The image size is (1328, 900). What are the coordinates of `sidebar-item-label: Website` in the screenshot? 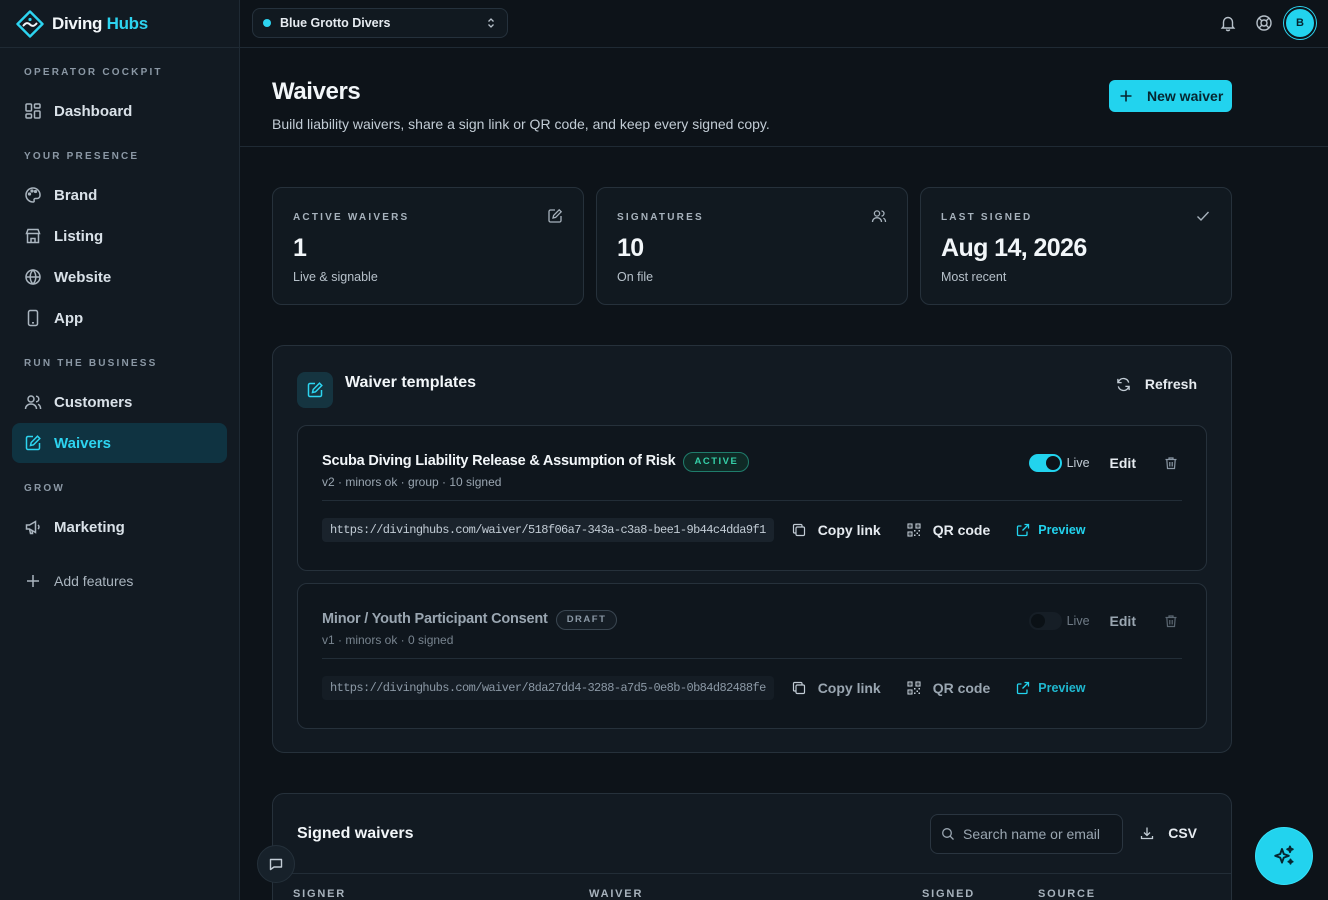 It's located at (83, 277).